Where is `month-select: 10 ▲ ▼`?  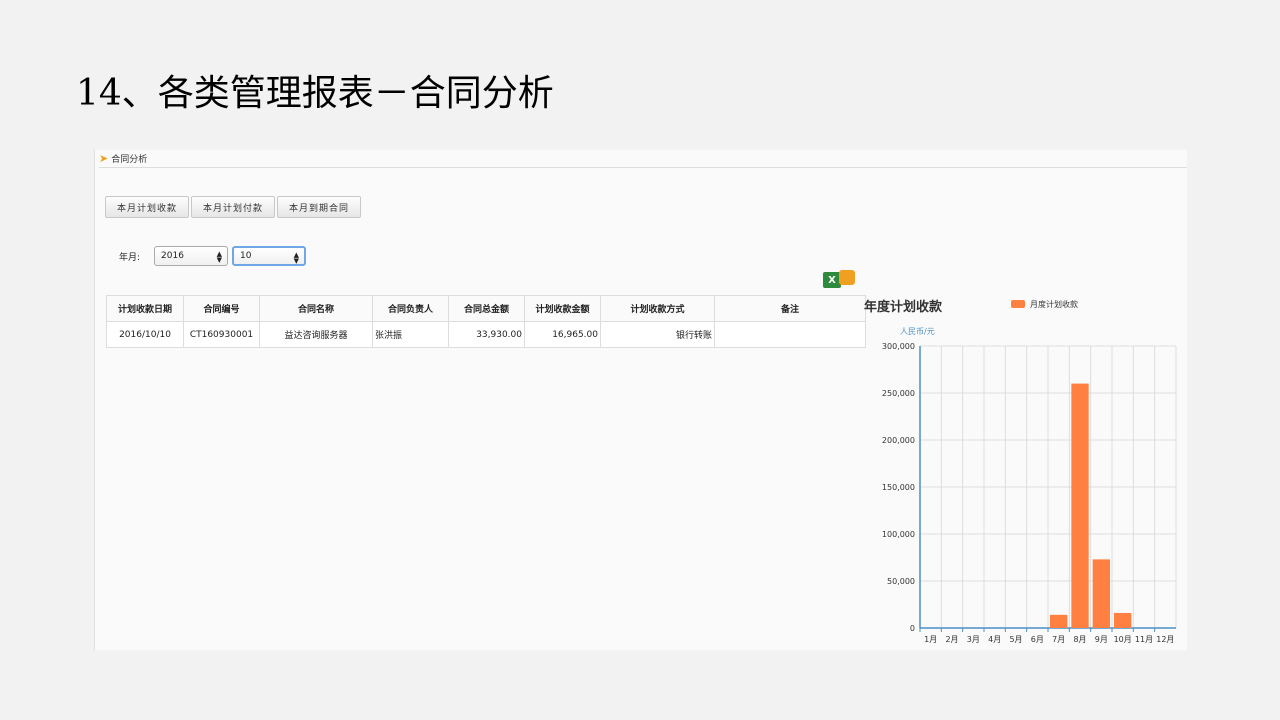
month-select: 10 ▲ ▼ is located at coordinates (269, 256).